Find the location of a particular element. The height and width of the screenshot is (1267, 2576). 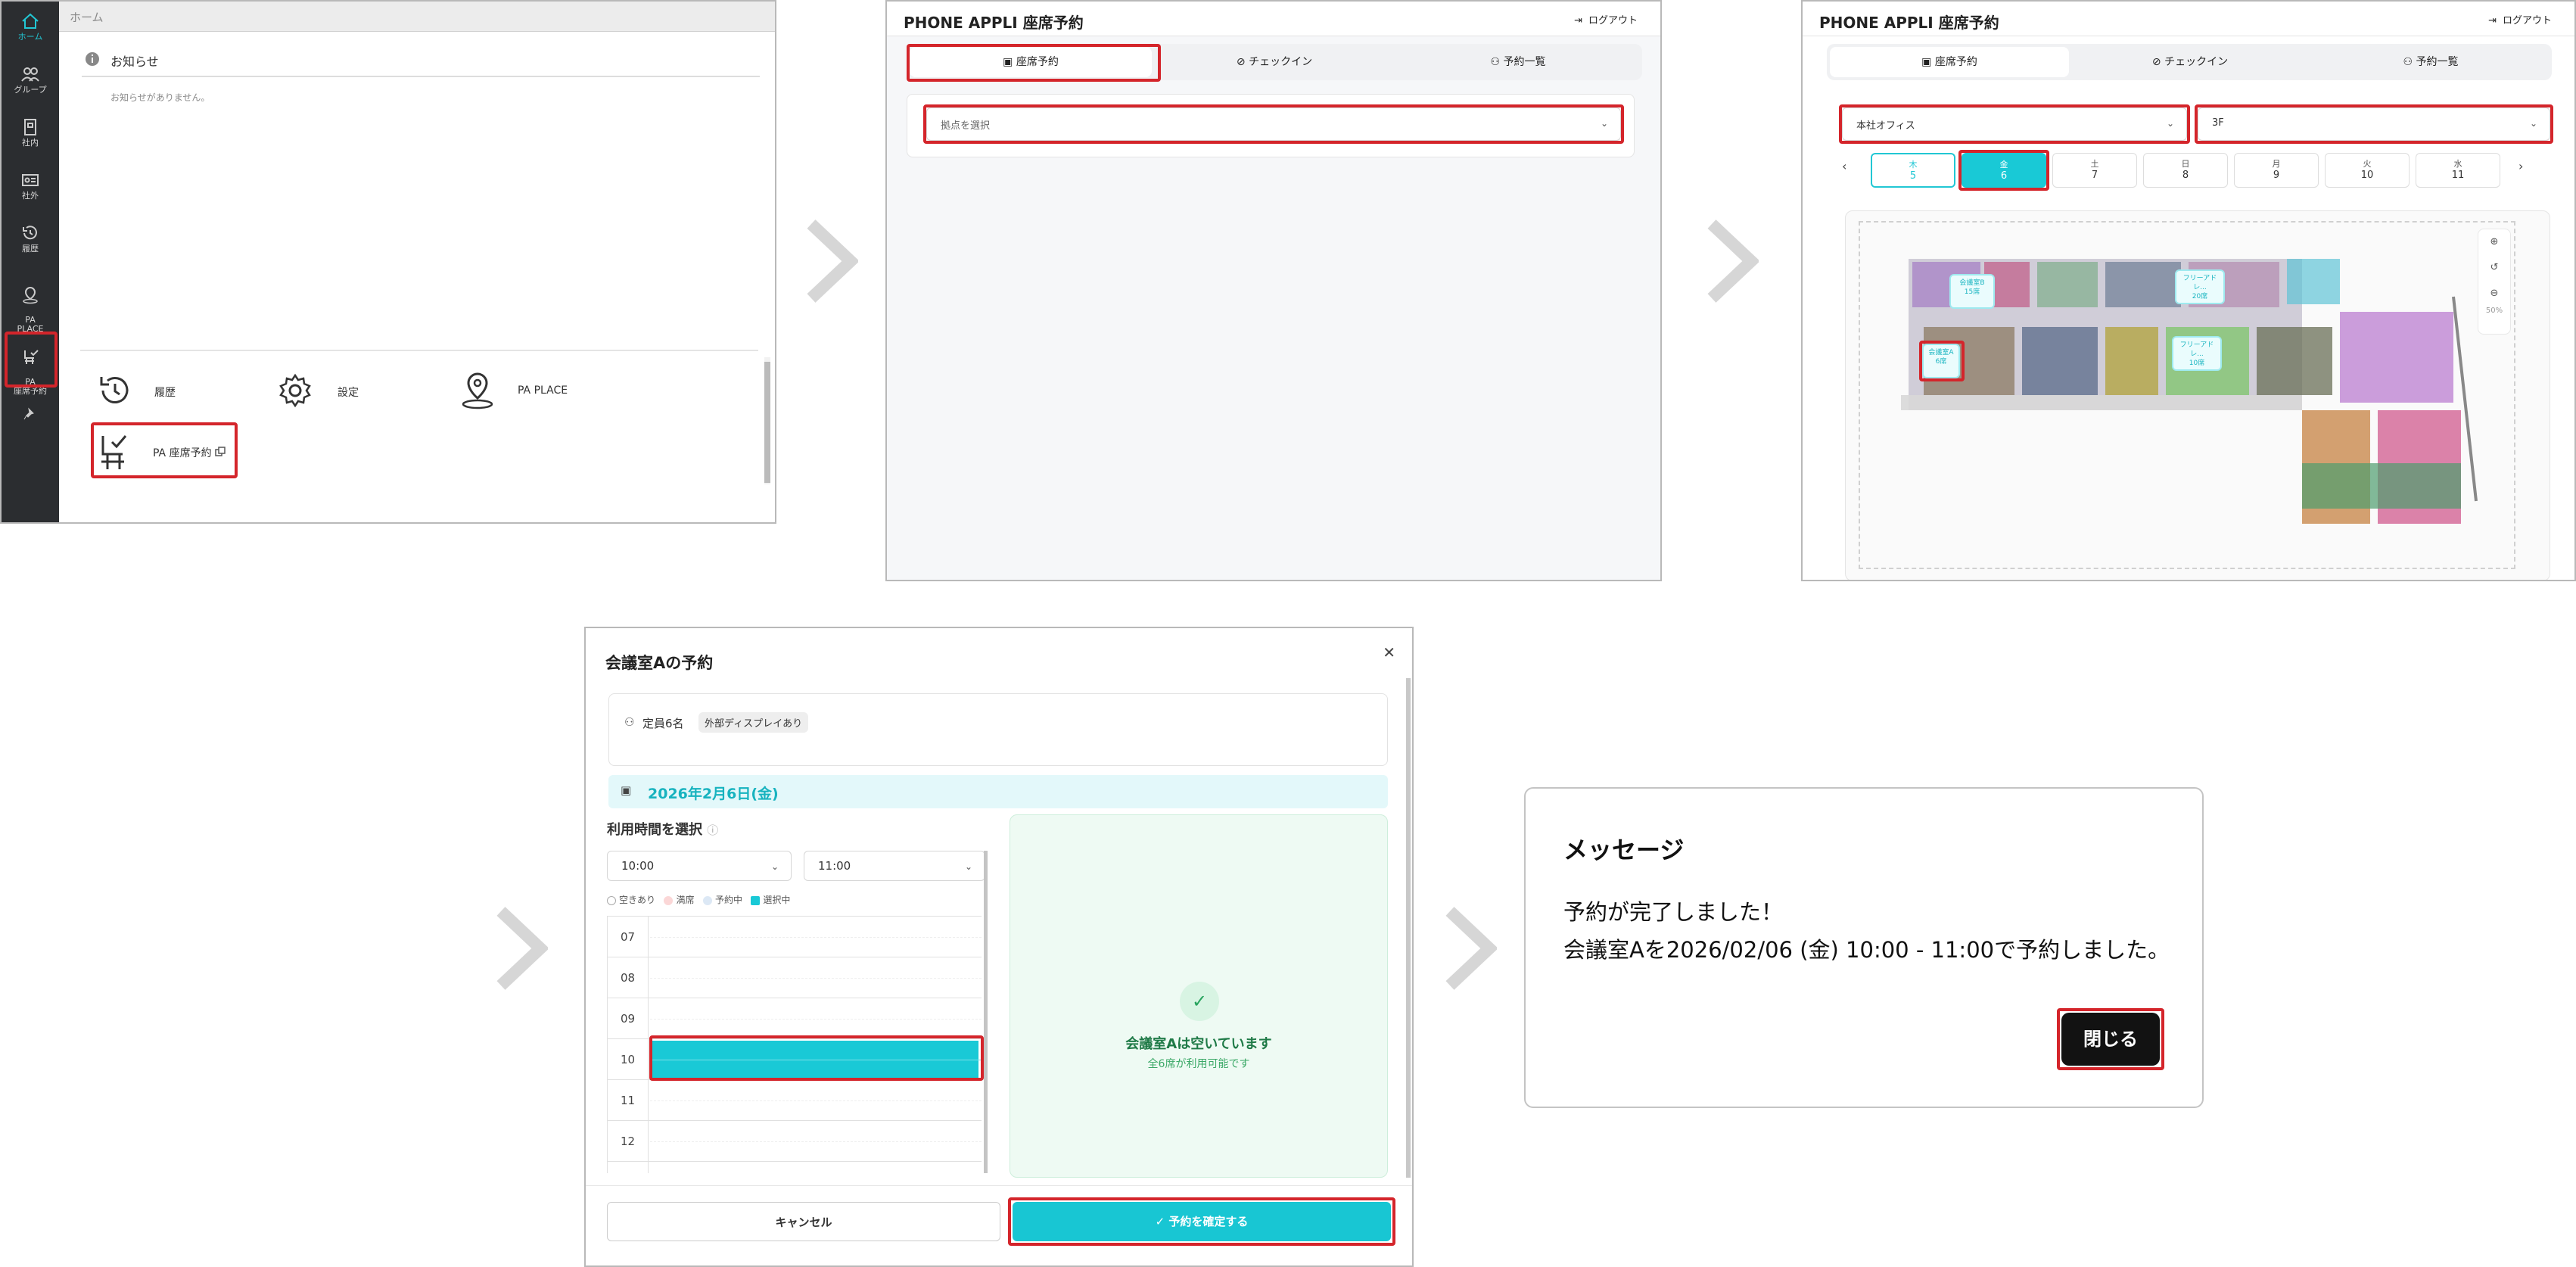

room-label: フリーアドレ... 10席 is located at coordinates (2197, 353).